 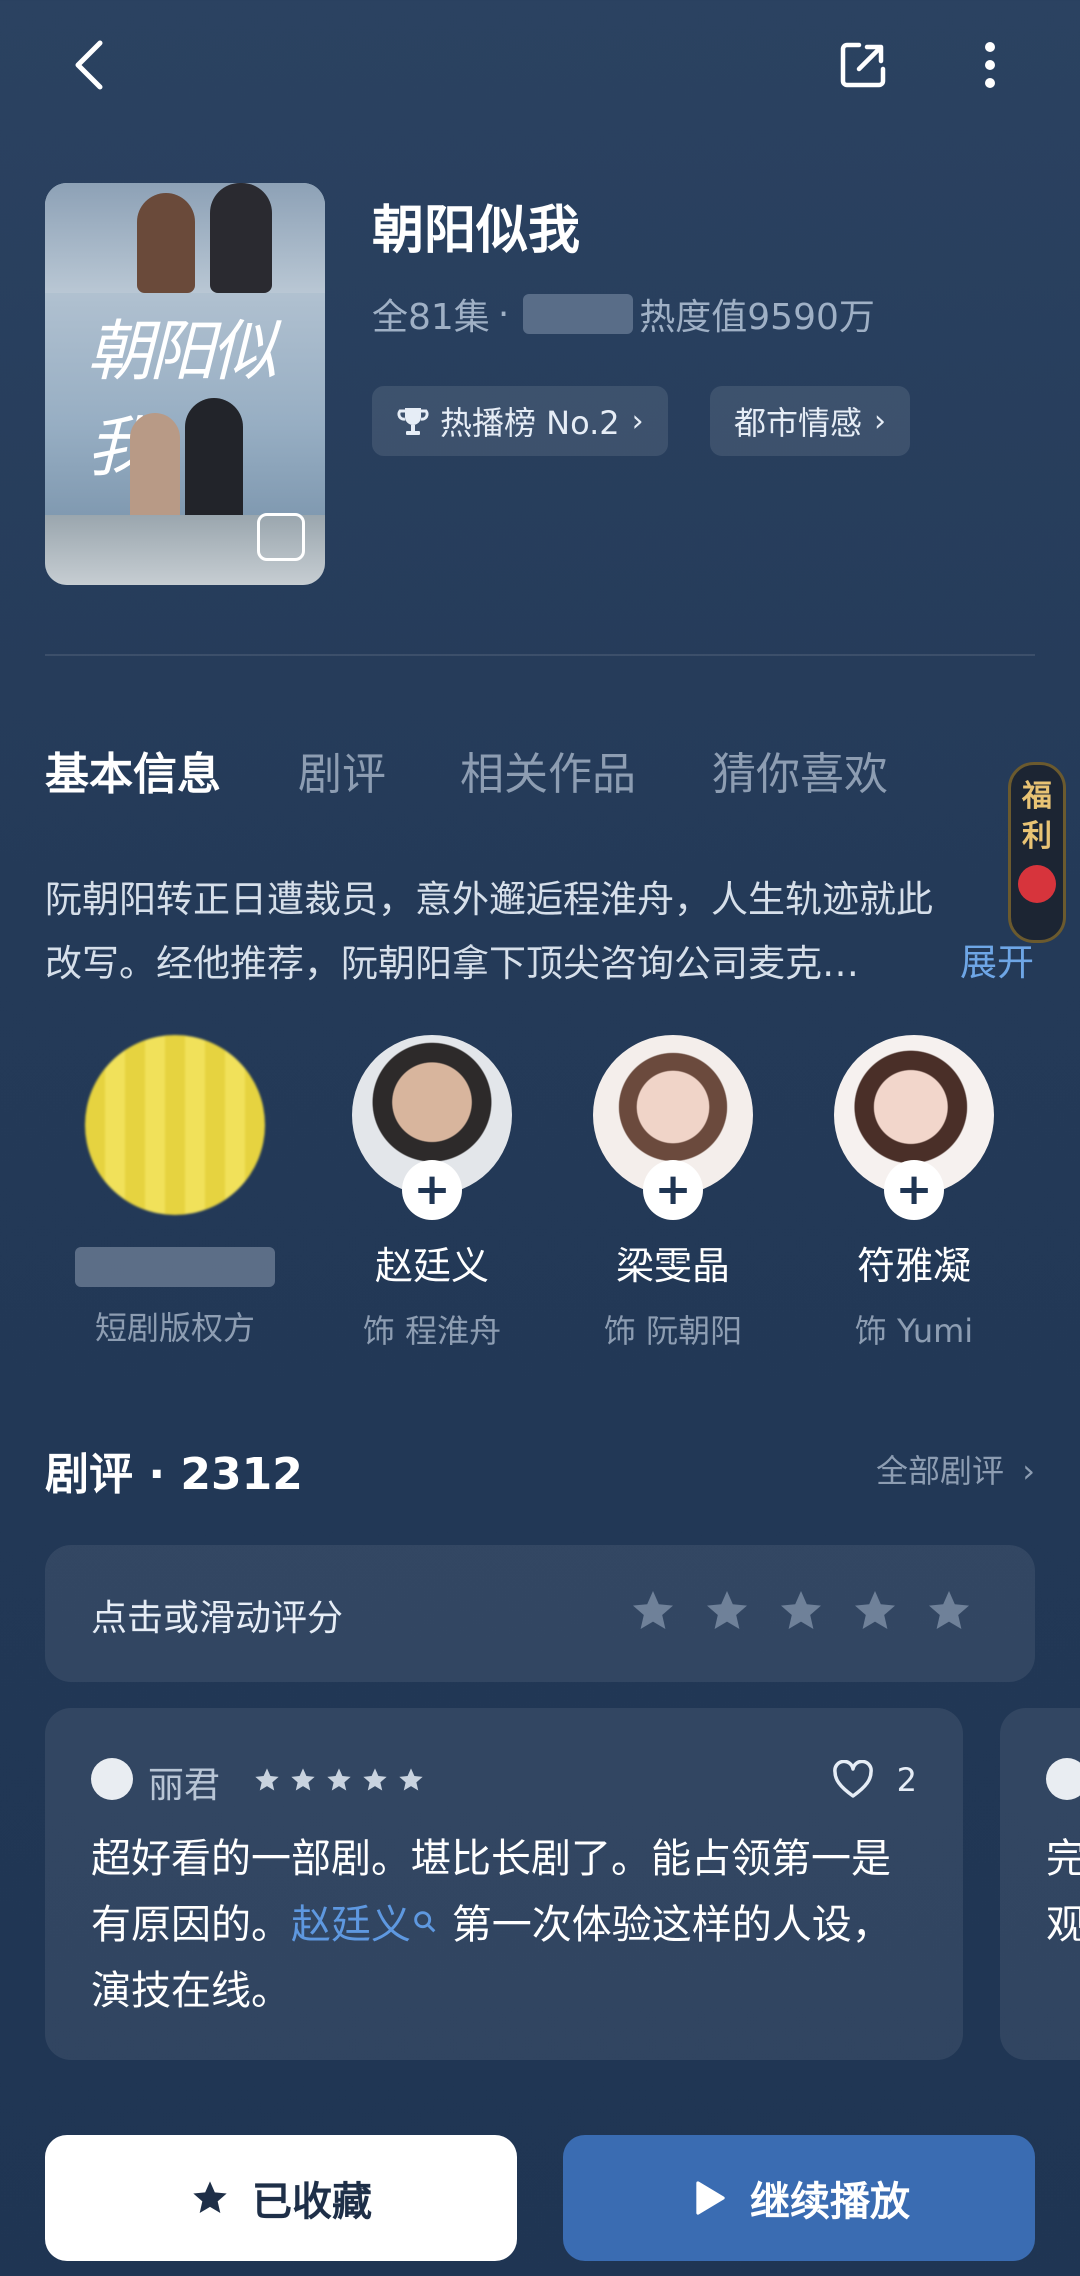 What do you see at coordinates (425, 1922) in the screenshot?
I see `search-icon` at bounding box center [425, 1922].